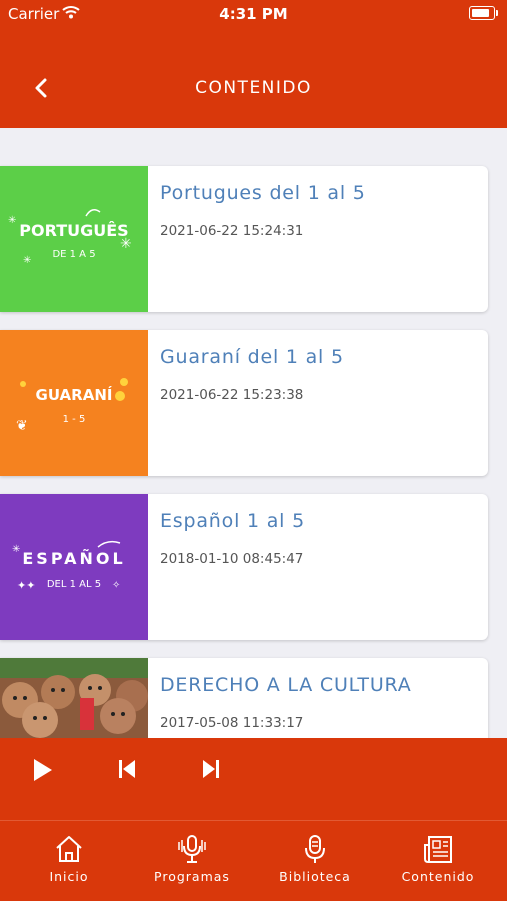 This screenshot has height=901, width=507. I want to click on page-title: CONTENIDO, so click(253, 88).